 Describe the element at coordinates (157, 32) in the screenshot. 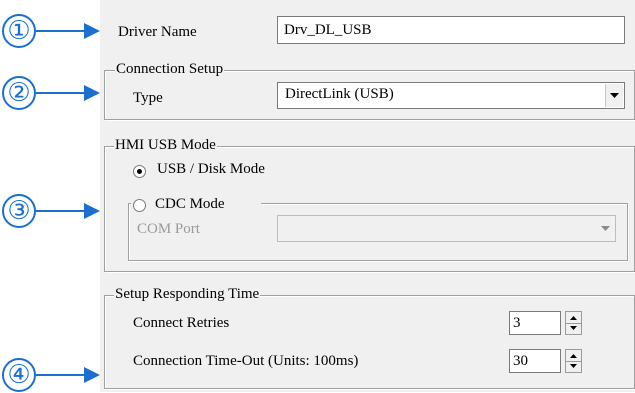

I see `driver-name-label: Driver Name` at that location.